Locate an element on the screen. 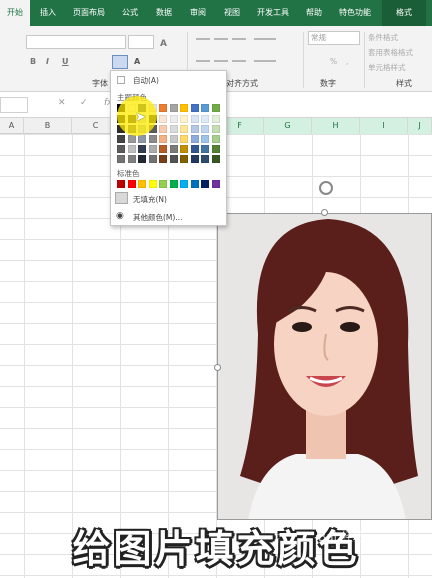  resize-handle-left is located at coordinates (217, 367).